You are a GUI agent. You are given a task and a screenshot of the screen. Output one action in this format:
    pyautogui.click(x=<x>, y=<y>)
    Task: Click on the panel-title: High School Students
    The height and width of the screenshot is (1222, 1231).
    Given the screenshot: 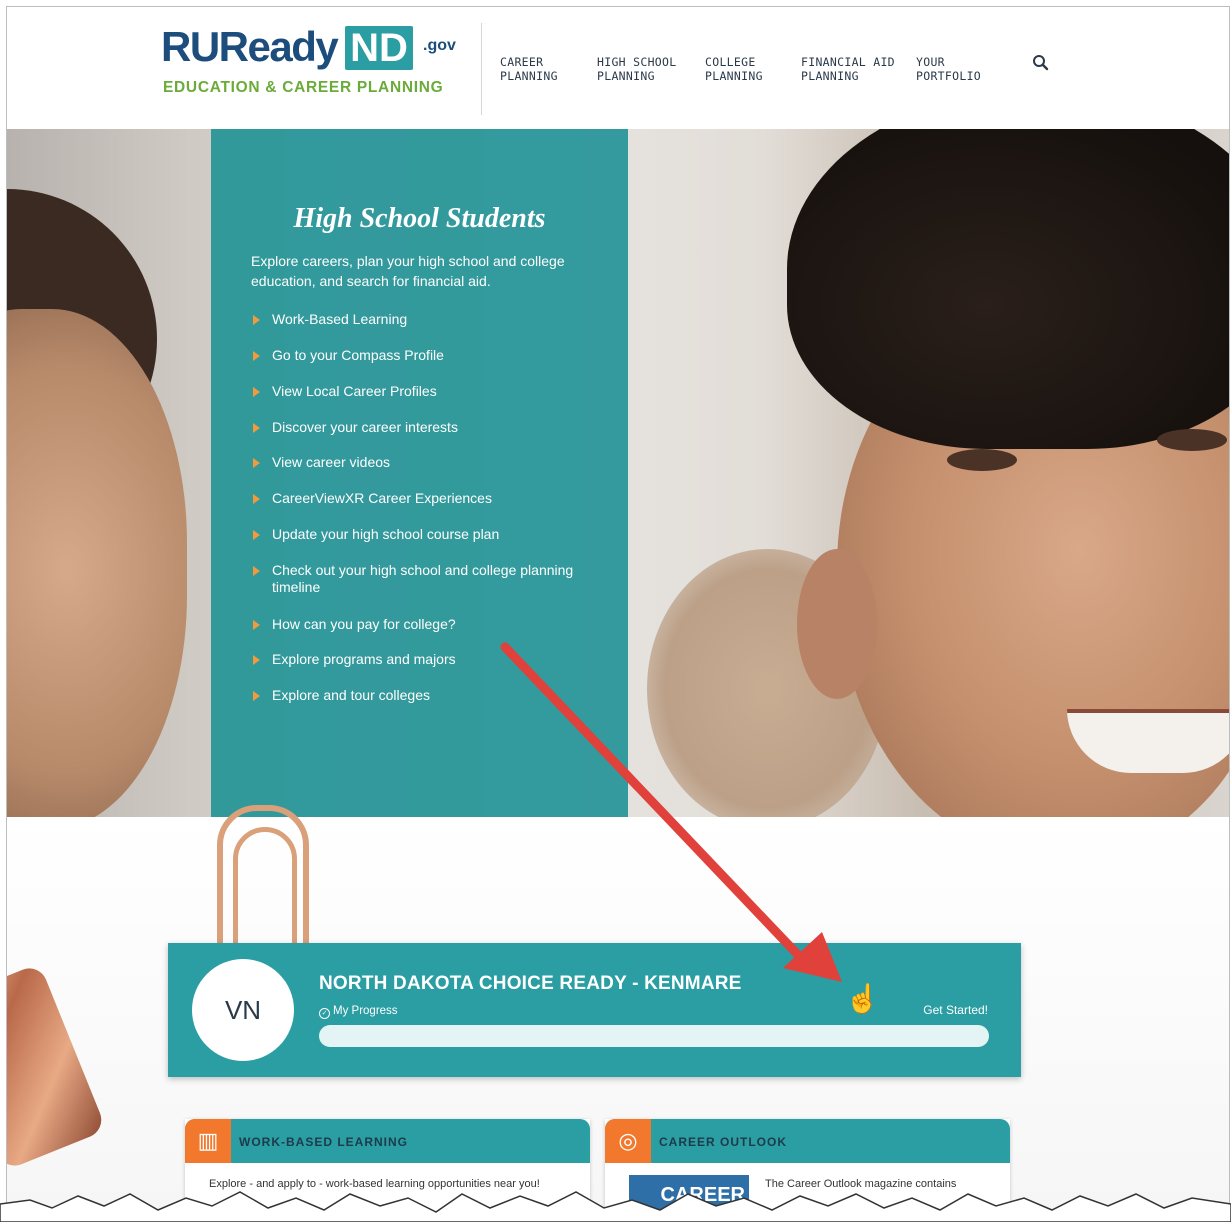 What is the action you would take?
    pyautogui.click(x=419, y=218)
    